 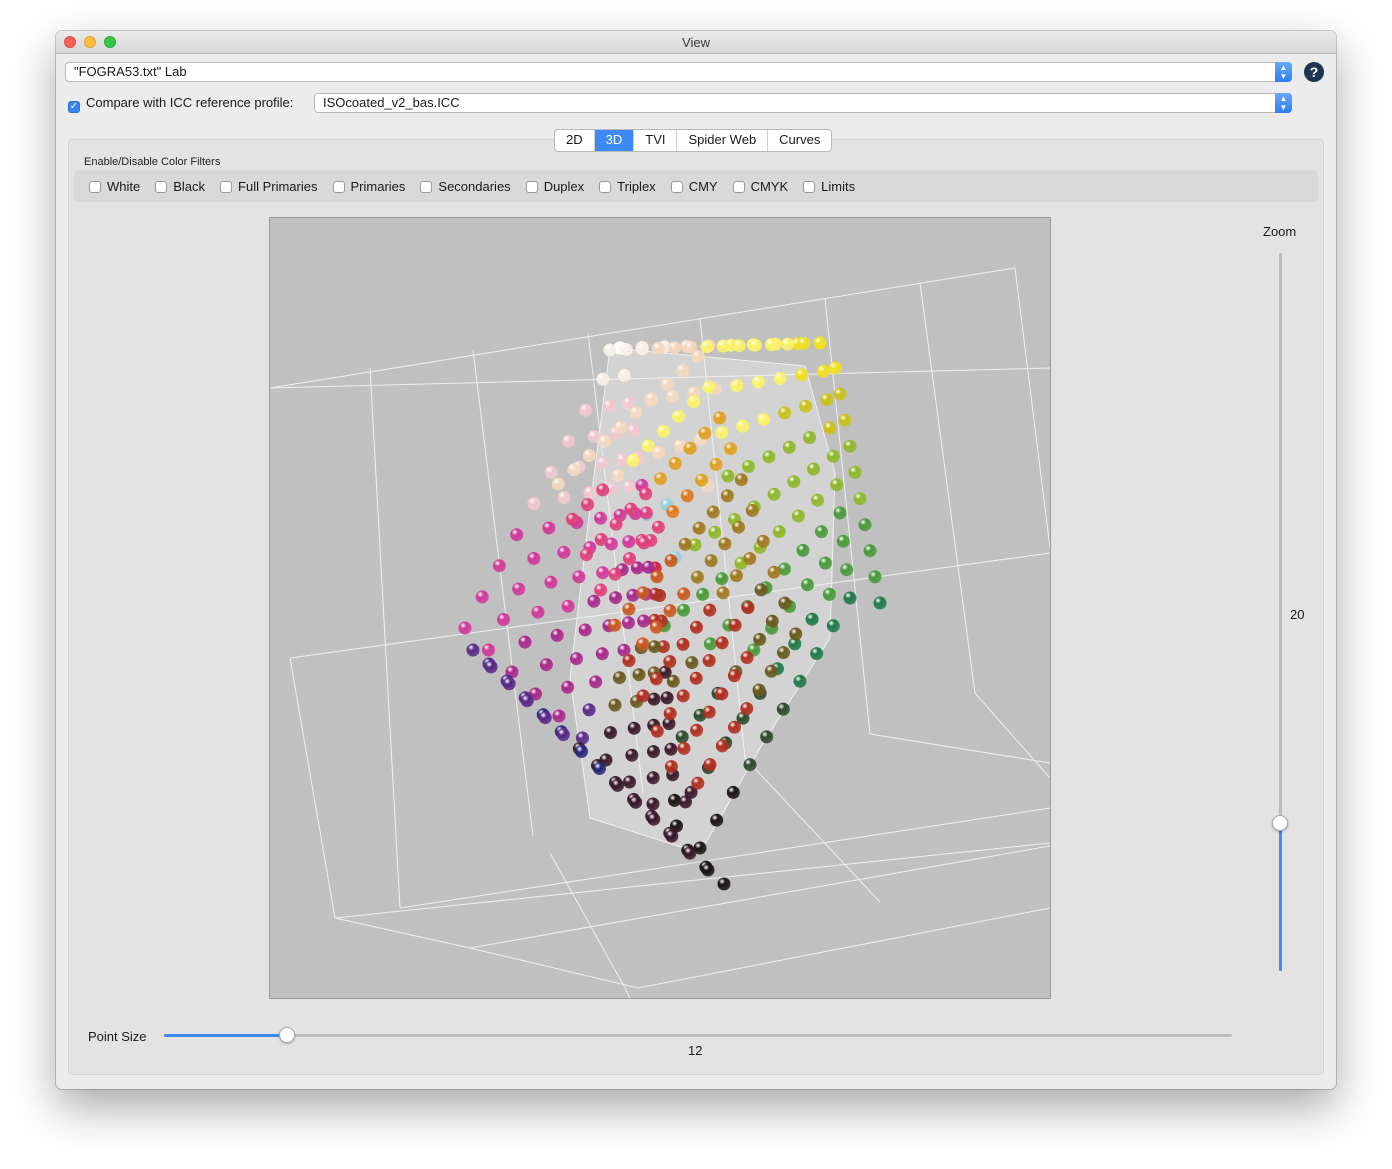 I want to click on tab-curves: Curves, so click(x=799, y=140).